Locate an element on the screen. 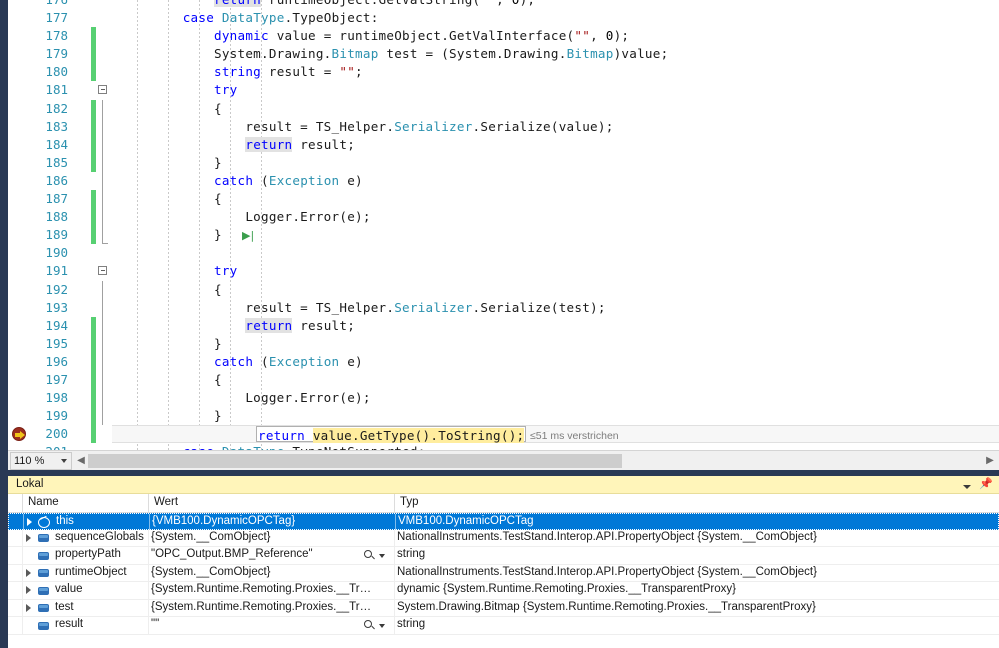  code-line: ▶| 189 } is located at coordinates (503, 235).